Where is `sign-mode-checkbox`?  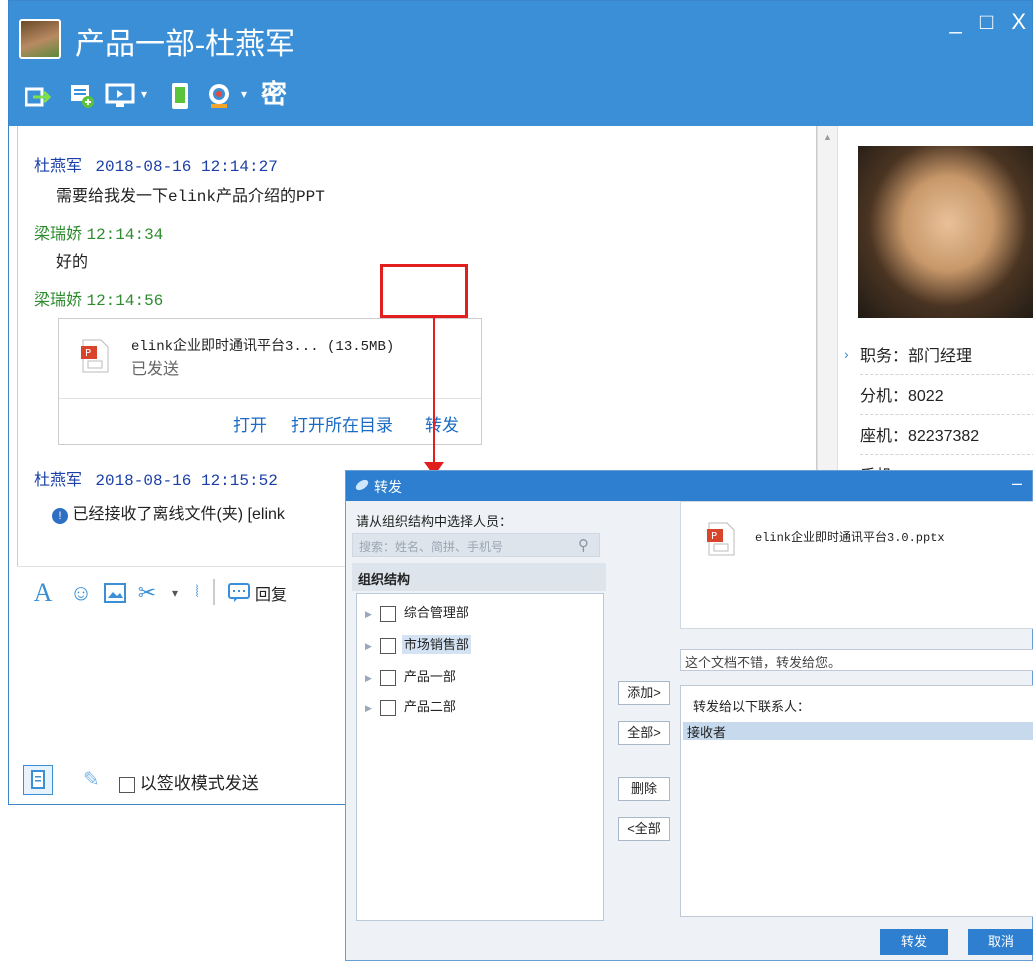 sign-mode-checkbox is located at coordinates (127, 784).